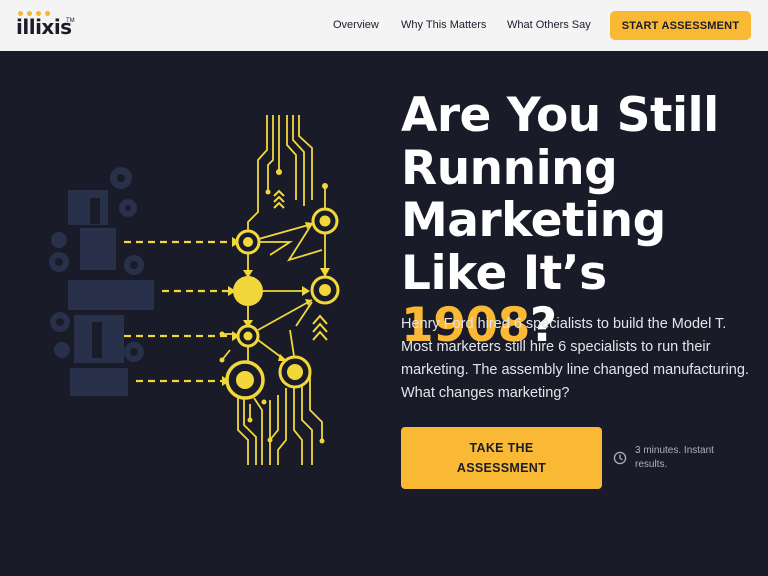 The height and width of the screenshot is (576, 768). Describe the element at coordinates (509, 168) in the screenshot. I see `hero-title-line-2: Running` at that location.